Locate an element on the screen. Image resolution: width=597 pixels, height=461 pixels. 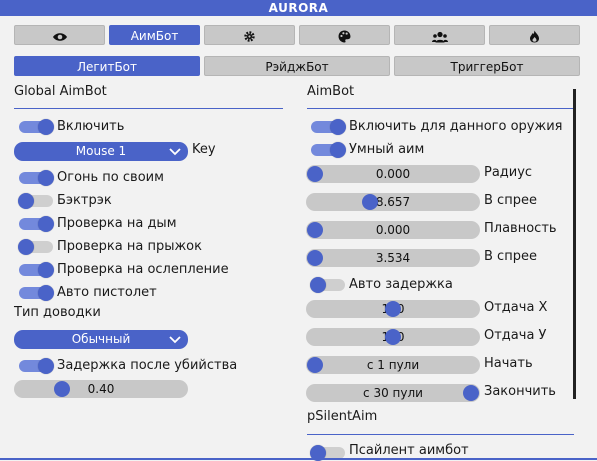
auto-delay-toggle is located at coordinates (327, 285).